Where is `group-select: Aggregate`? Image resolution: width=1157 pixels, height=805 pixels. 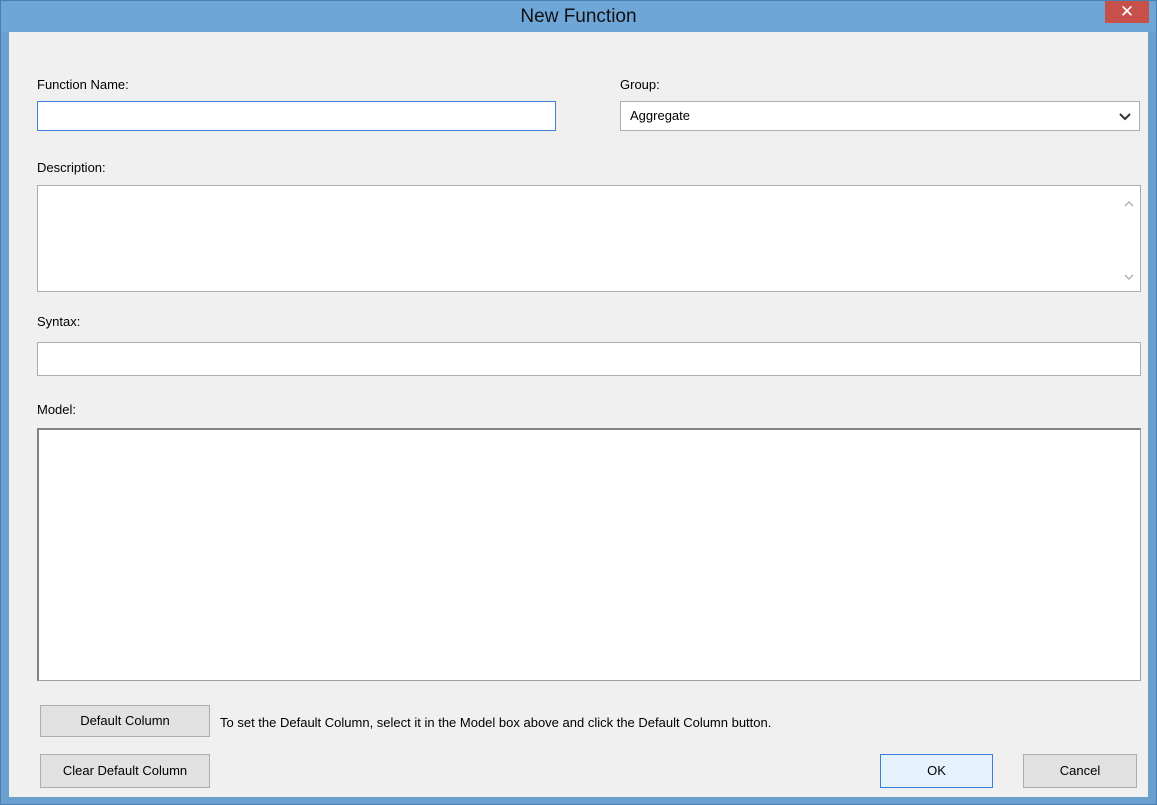 group-select: Aggregate is located at coordinates (880, 116).